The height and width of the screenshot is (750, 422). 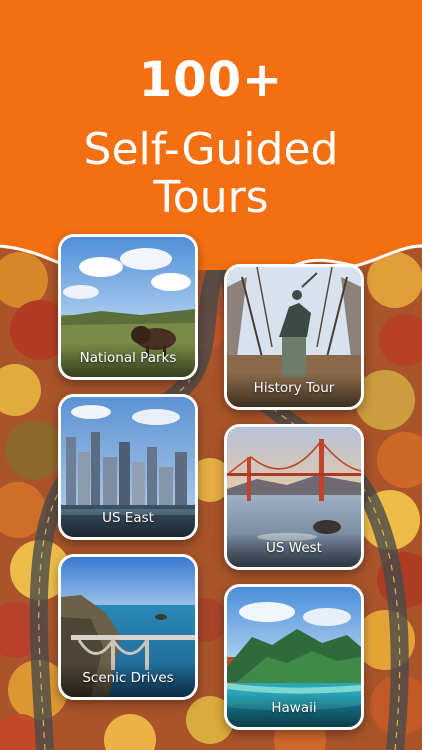 I want to click on tour-card-label: US East, so click(x=128, y=520).